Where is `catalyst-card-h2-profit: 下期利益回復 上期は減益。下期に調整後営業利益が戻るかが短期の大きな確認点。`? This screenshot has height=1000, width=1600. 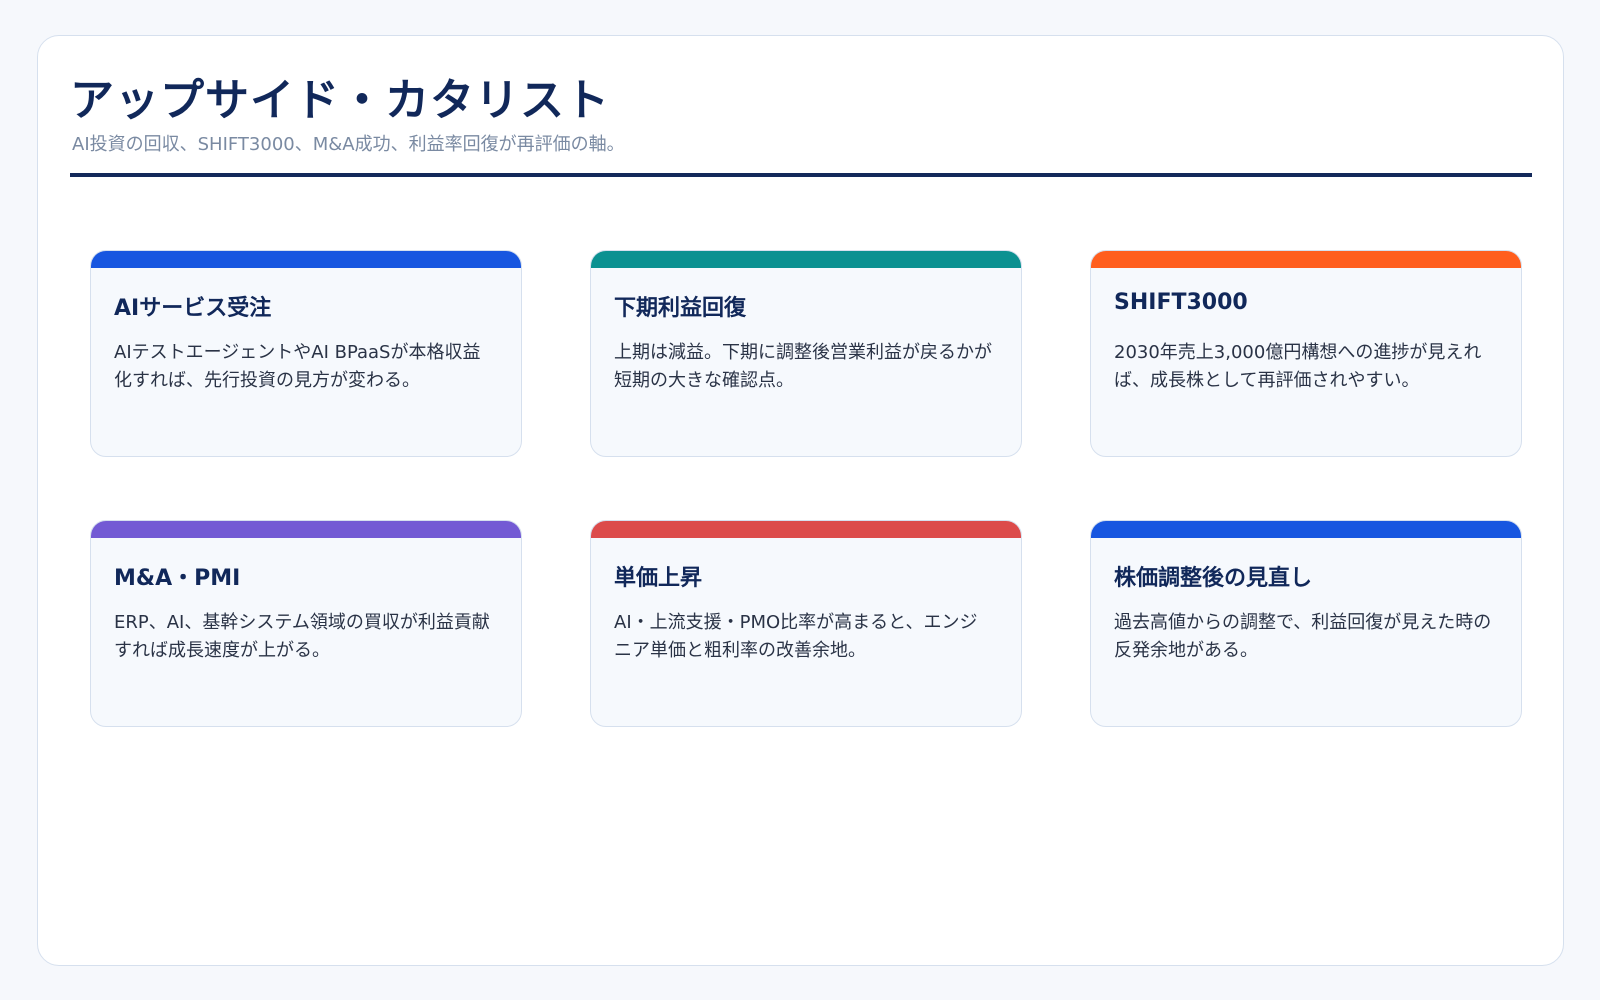
catalyst-card-h2-profit: 下期利益回復 上期は減益。下期に調整後営業利益が戻るかが短期の大きな確認点。 is located at coordinates (806, 353).